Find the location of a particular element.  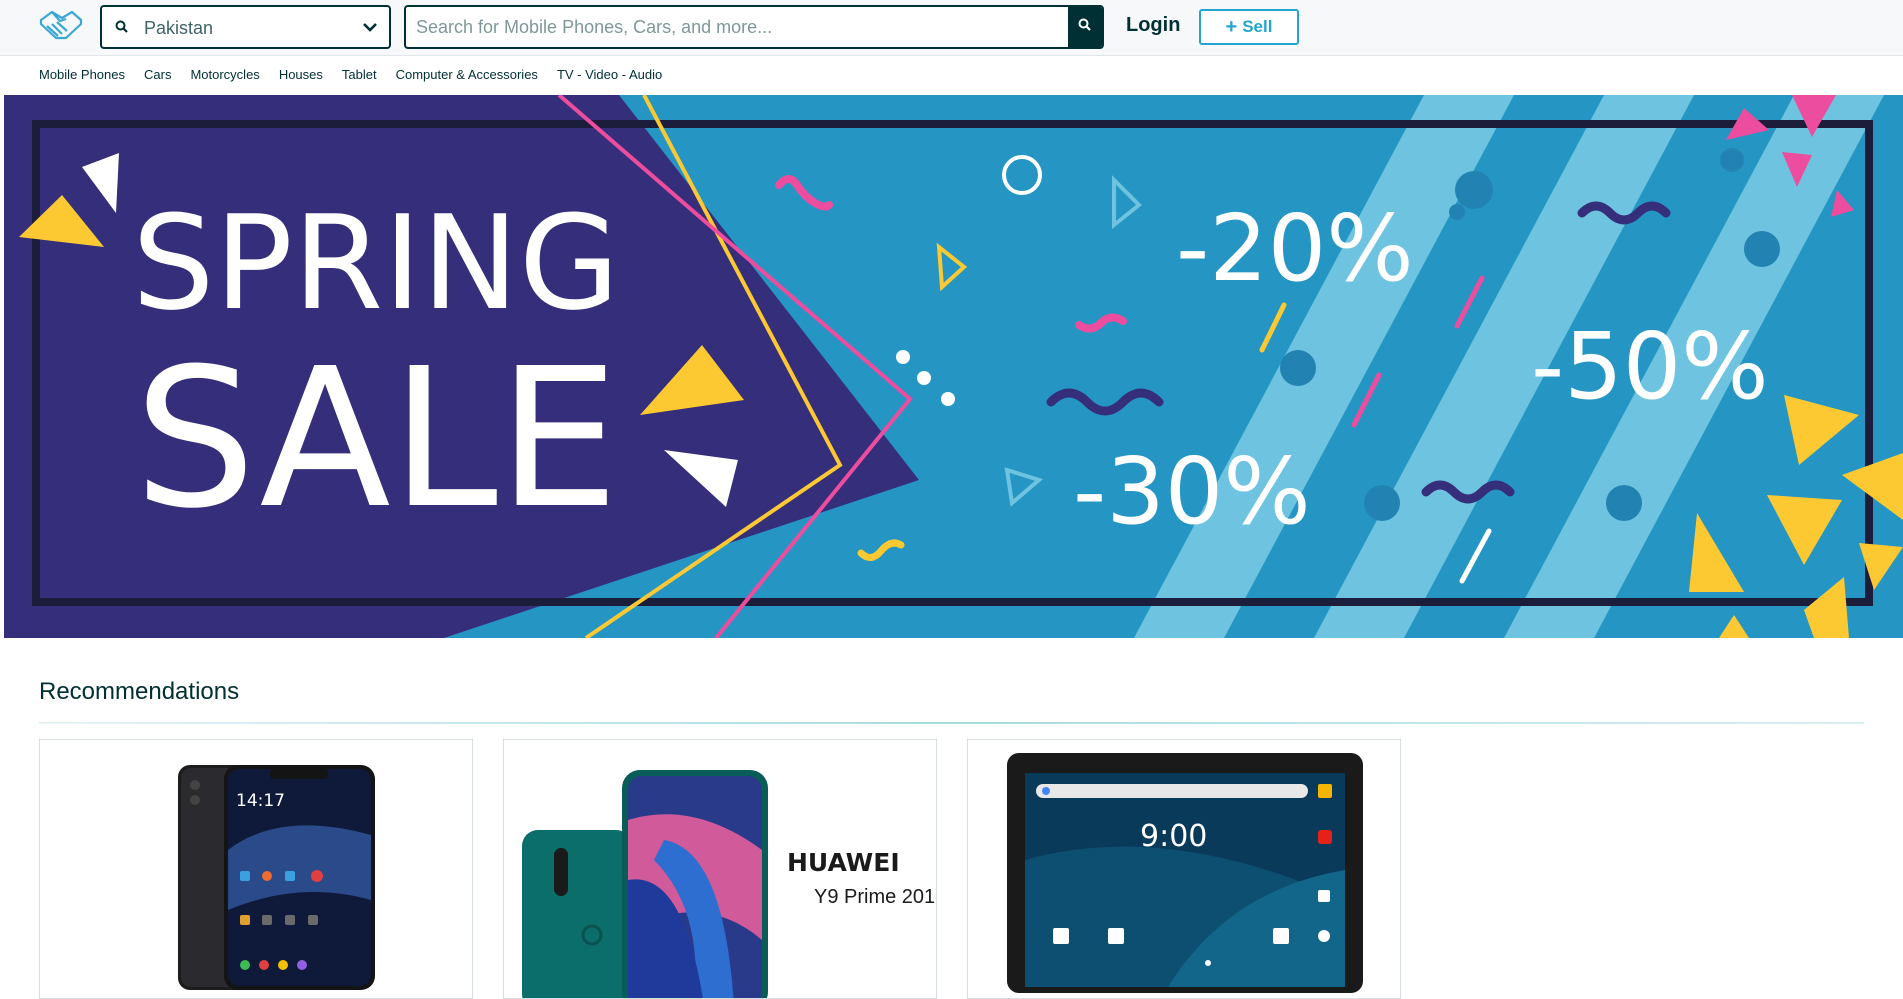

divider is located at coordinates (951, 723).